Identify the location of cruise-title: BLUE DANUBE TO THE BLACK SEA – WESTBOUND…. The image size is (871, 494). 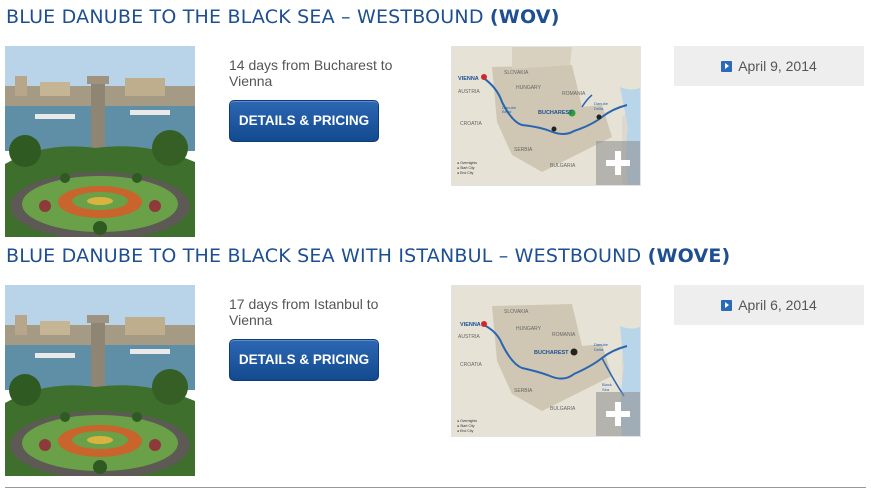
(283, 17).